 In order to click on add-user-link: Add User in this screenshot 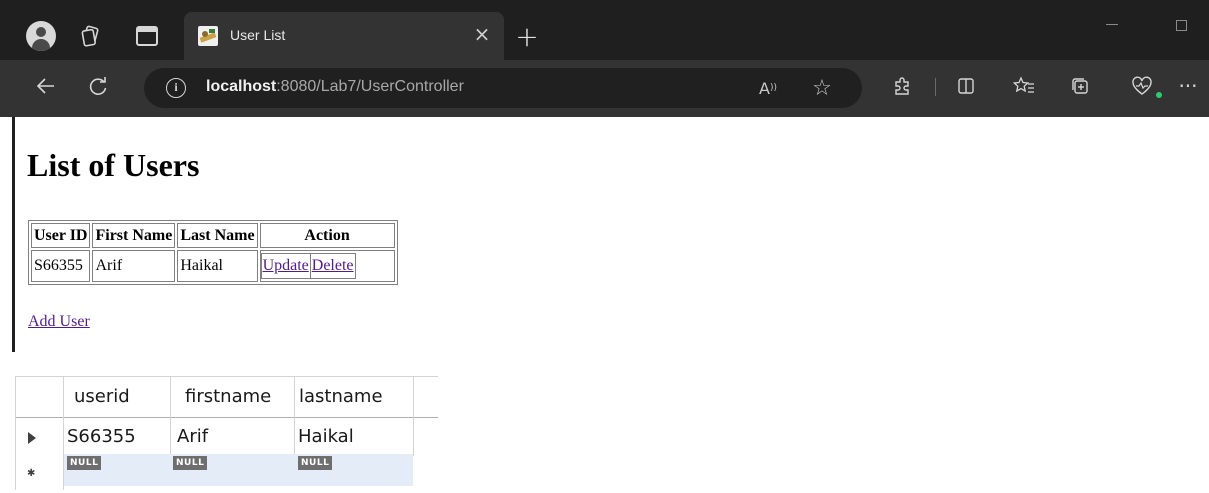, I will do `click(59, 322)`.